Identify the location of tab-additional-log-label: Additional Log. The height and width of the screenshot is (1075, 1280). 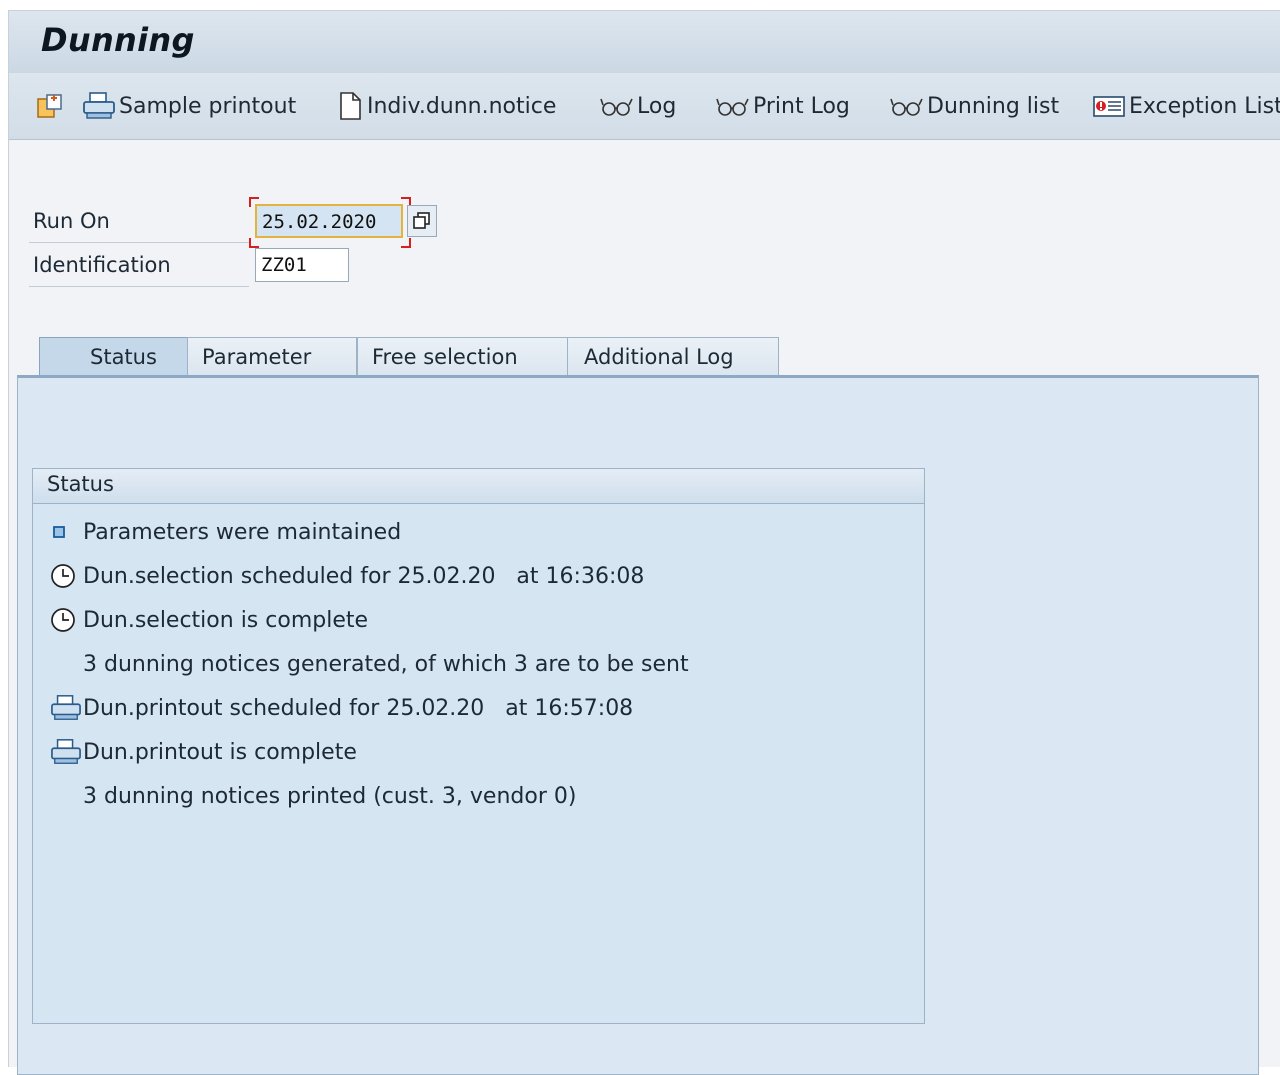
(659, 357).